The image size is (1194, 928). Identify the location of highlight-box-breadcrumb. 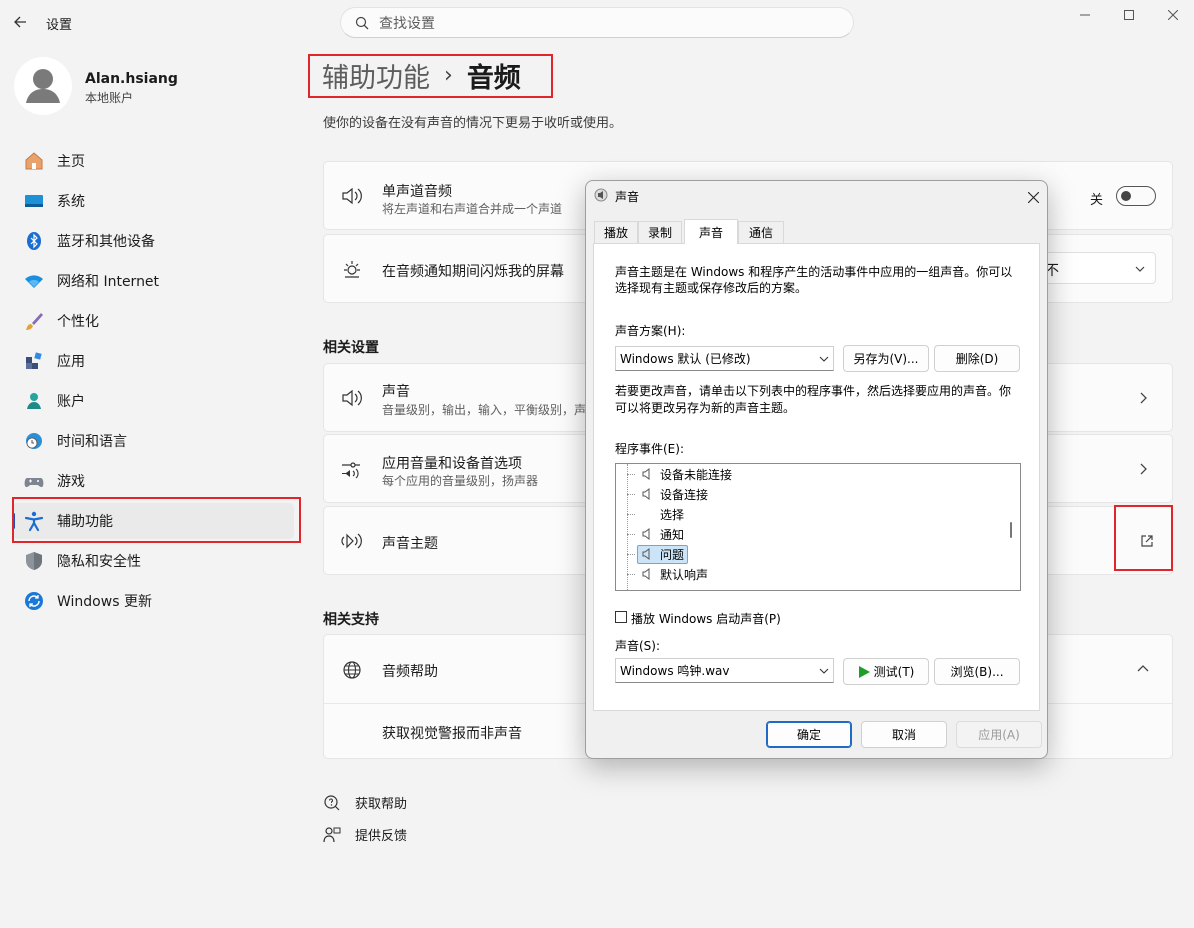
(430, 76).